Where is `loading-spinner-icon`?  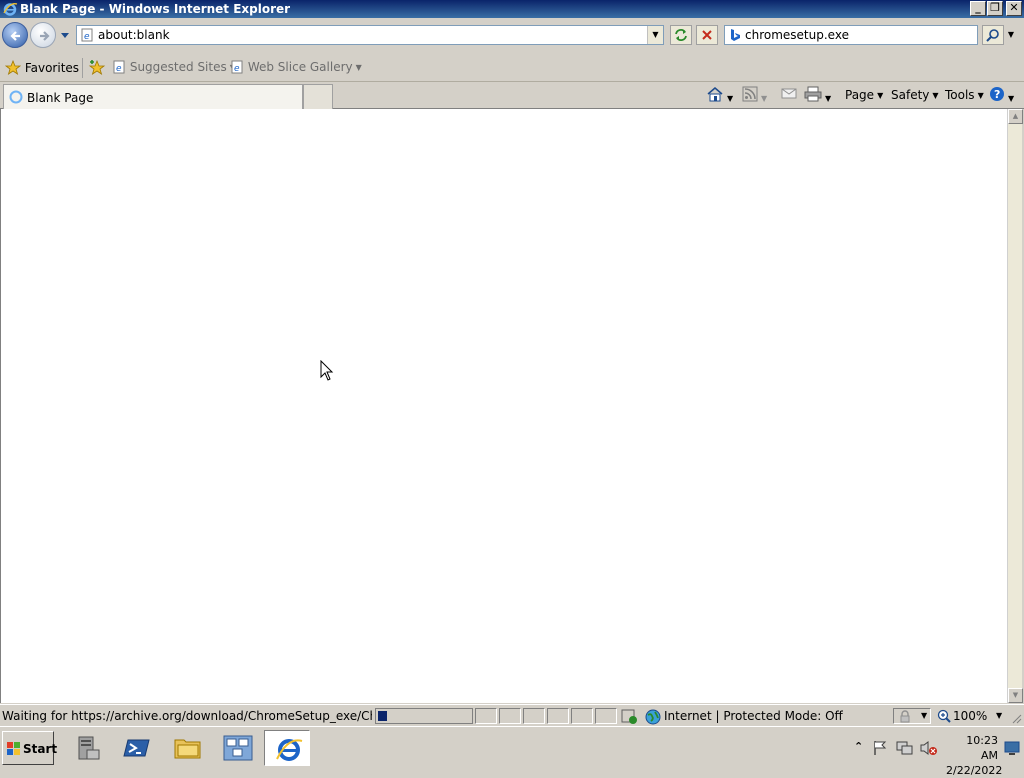
loading-spinner-icon is located at coordinates (16, 97).